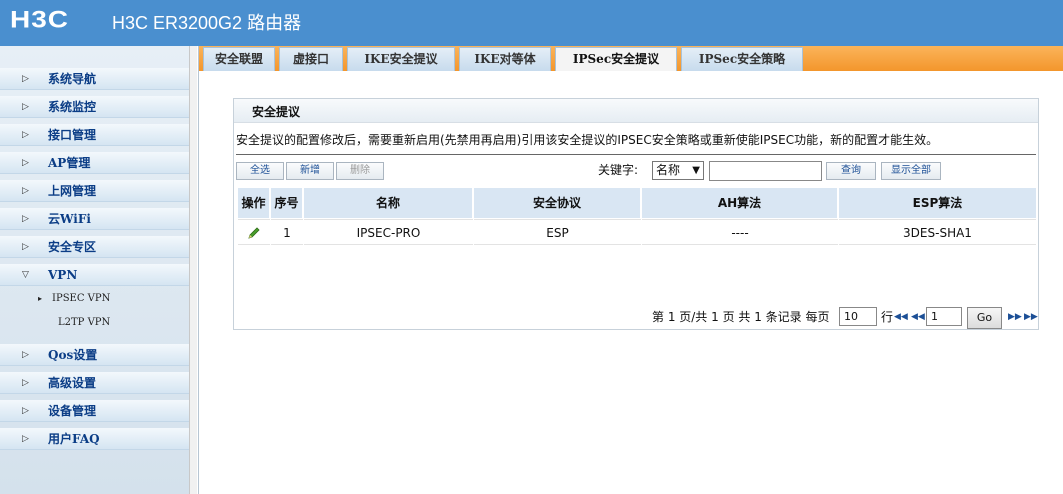  I want to click on tab-virtual-interface: 虚接口, so click(311, 59).